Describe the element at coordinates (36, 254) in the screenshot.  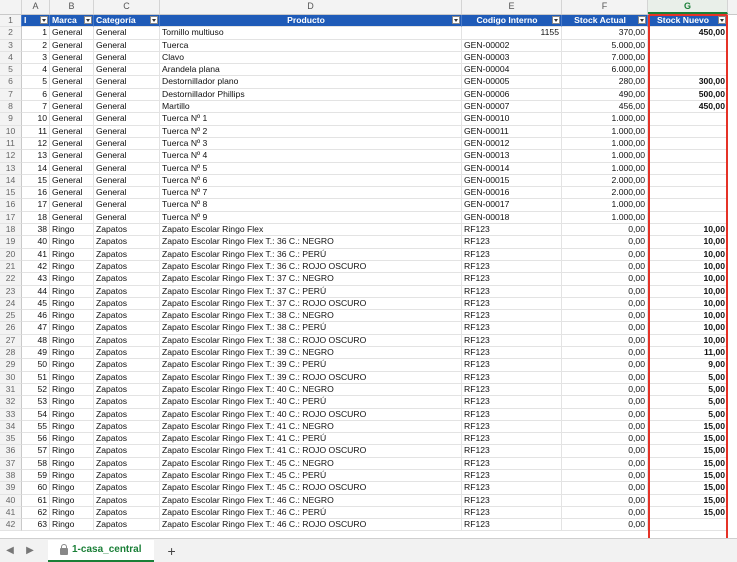
I see `cell-id: 41` at that location.